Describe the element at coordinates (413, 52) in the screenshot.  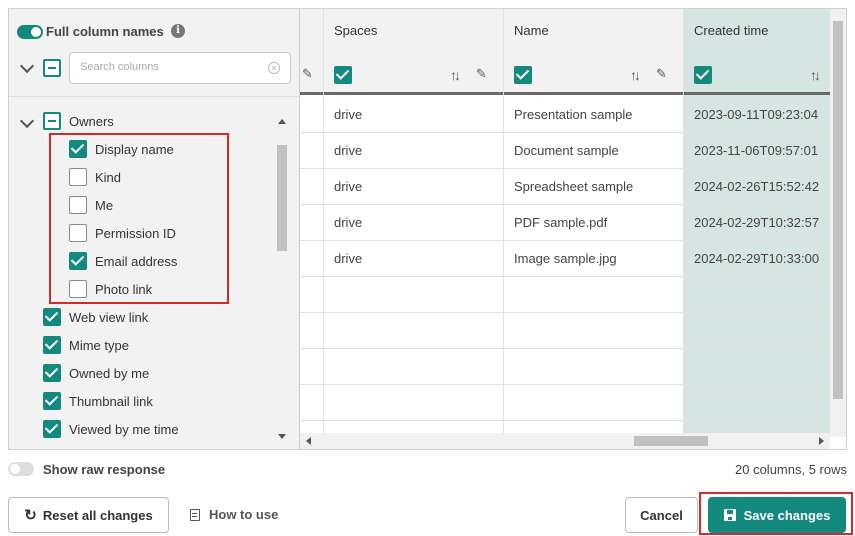
I see `grid-column-header: Spaces ↑↓ ✎` at that location.